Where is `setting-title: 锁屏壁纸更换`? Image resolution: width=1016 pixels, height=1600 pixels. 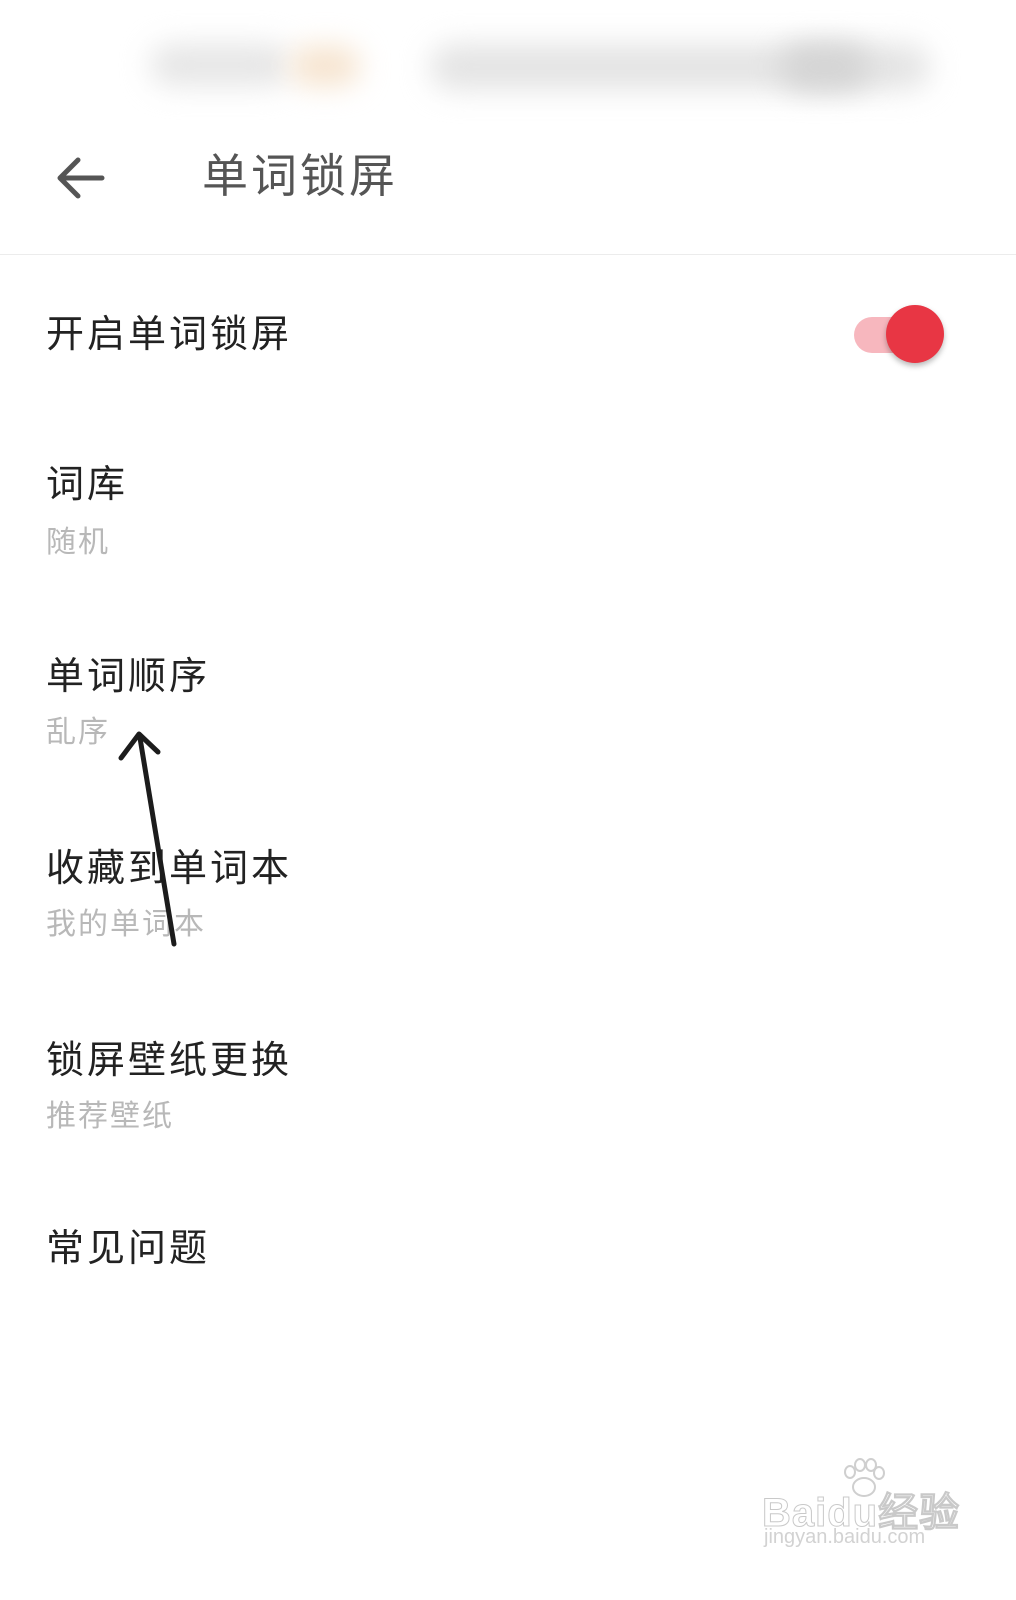
setting-title: 锁屏壁纸更换 is located at coordinates (169, 1060).